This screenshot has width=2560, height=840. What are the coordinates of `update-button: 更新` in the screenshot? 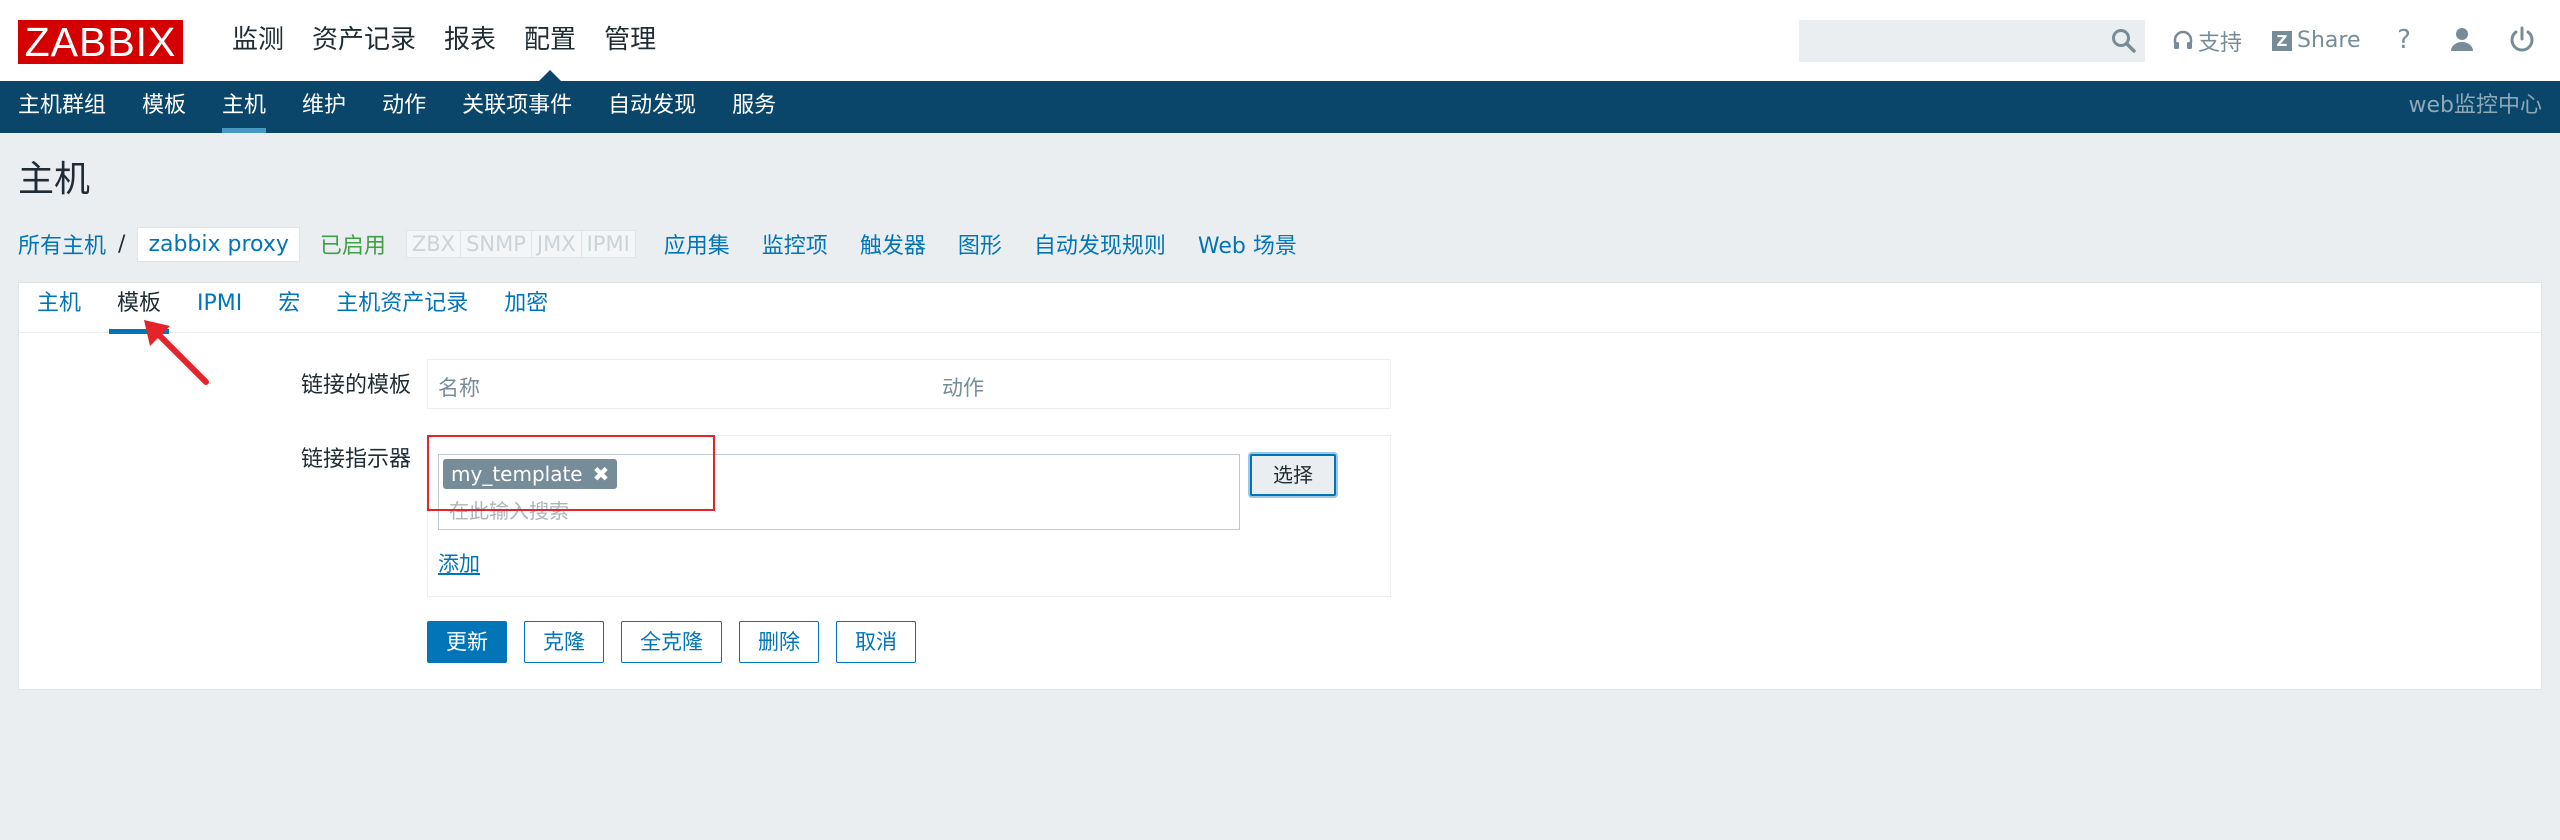 It's located at (467, 642).